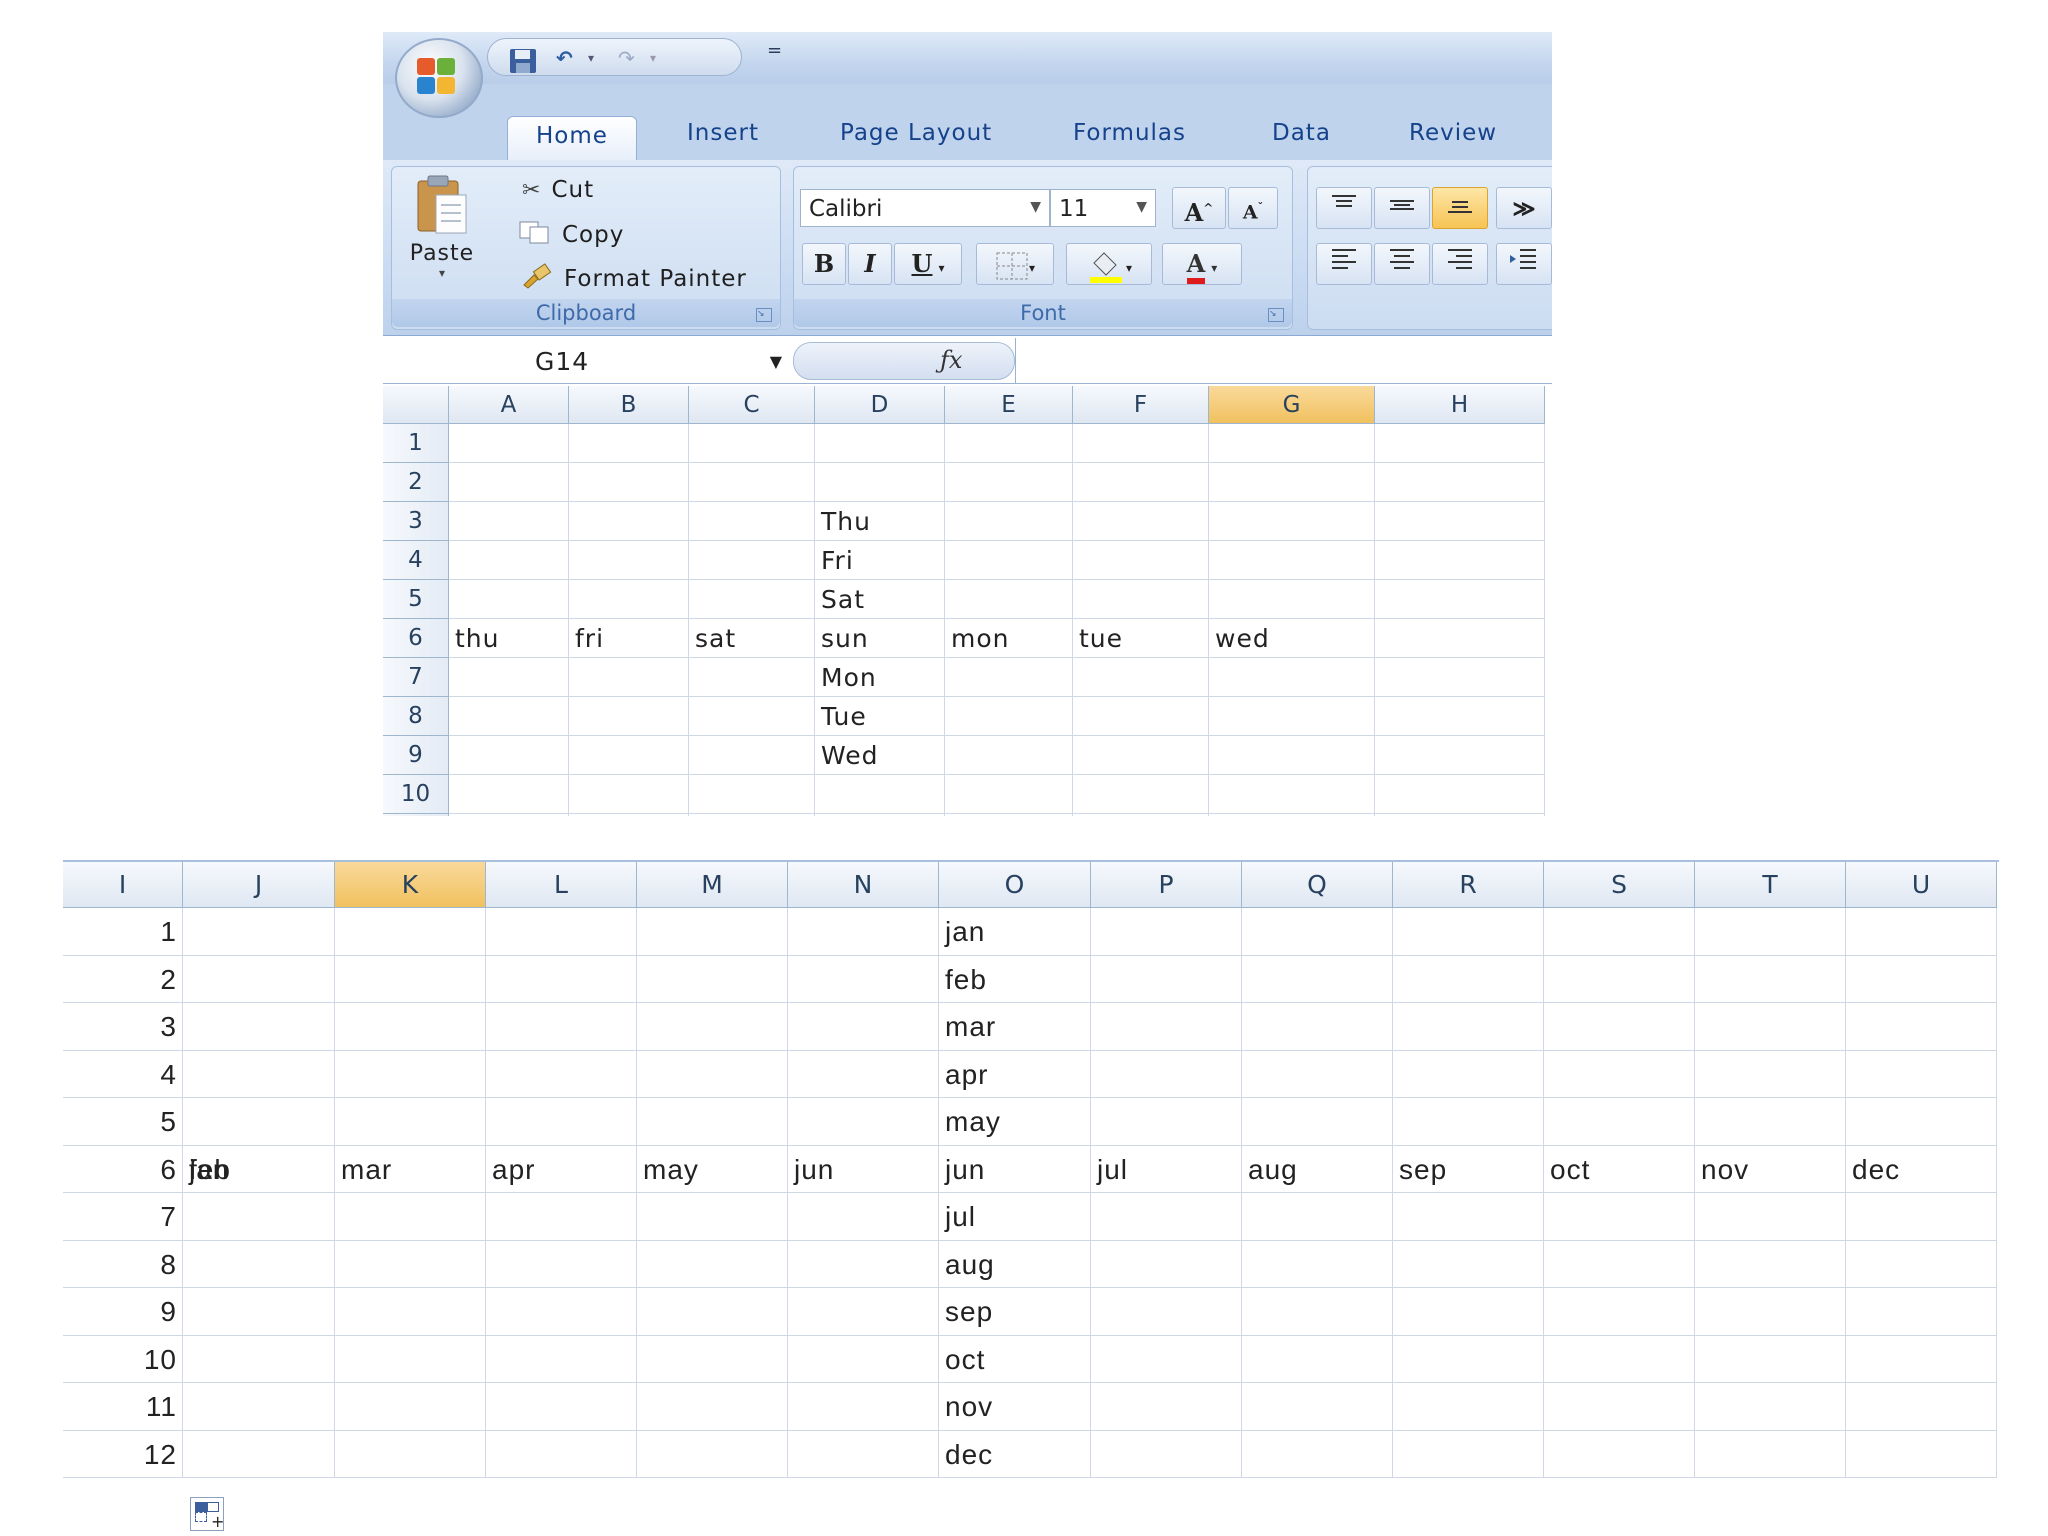 This screenshot has height=1536, width=2048. What do you see at coordinates (712, 932) in the screenshot?
I see `cell-m1` at bounding box center [712, 932].